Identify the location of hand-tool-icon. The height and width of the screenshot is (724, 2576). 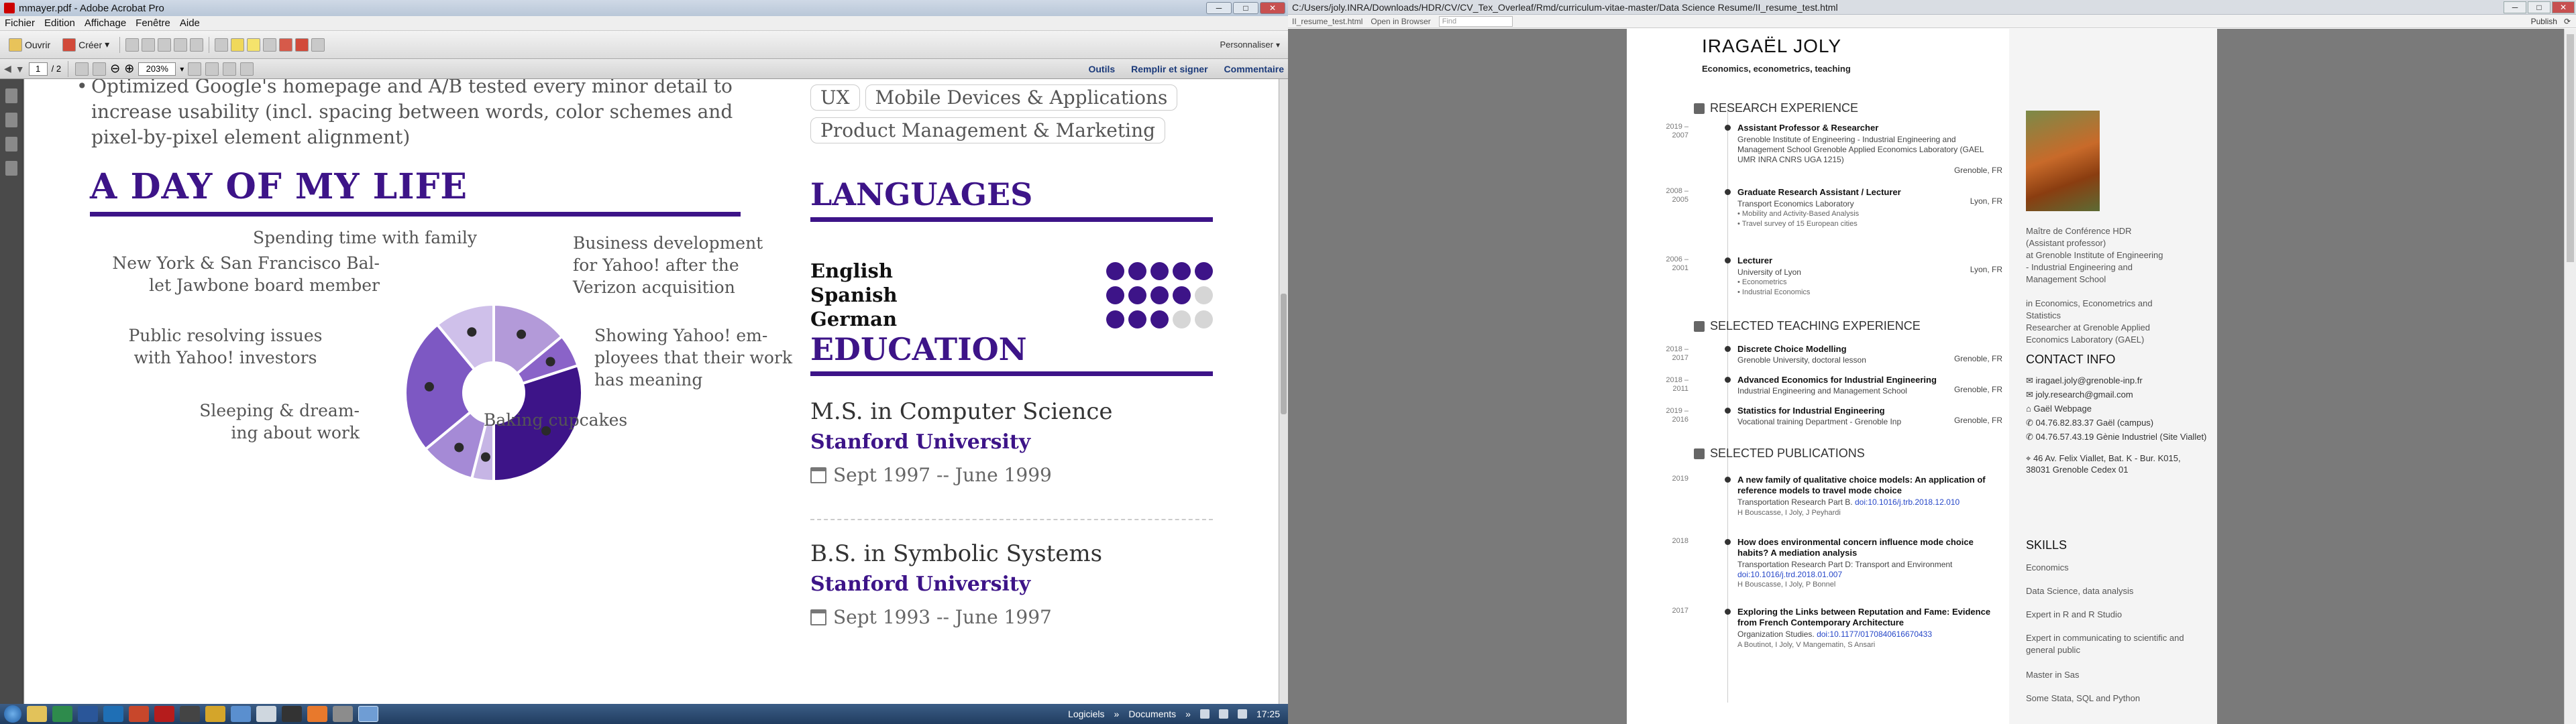
(100, 69).